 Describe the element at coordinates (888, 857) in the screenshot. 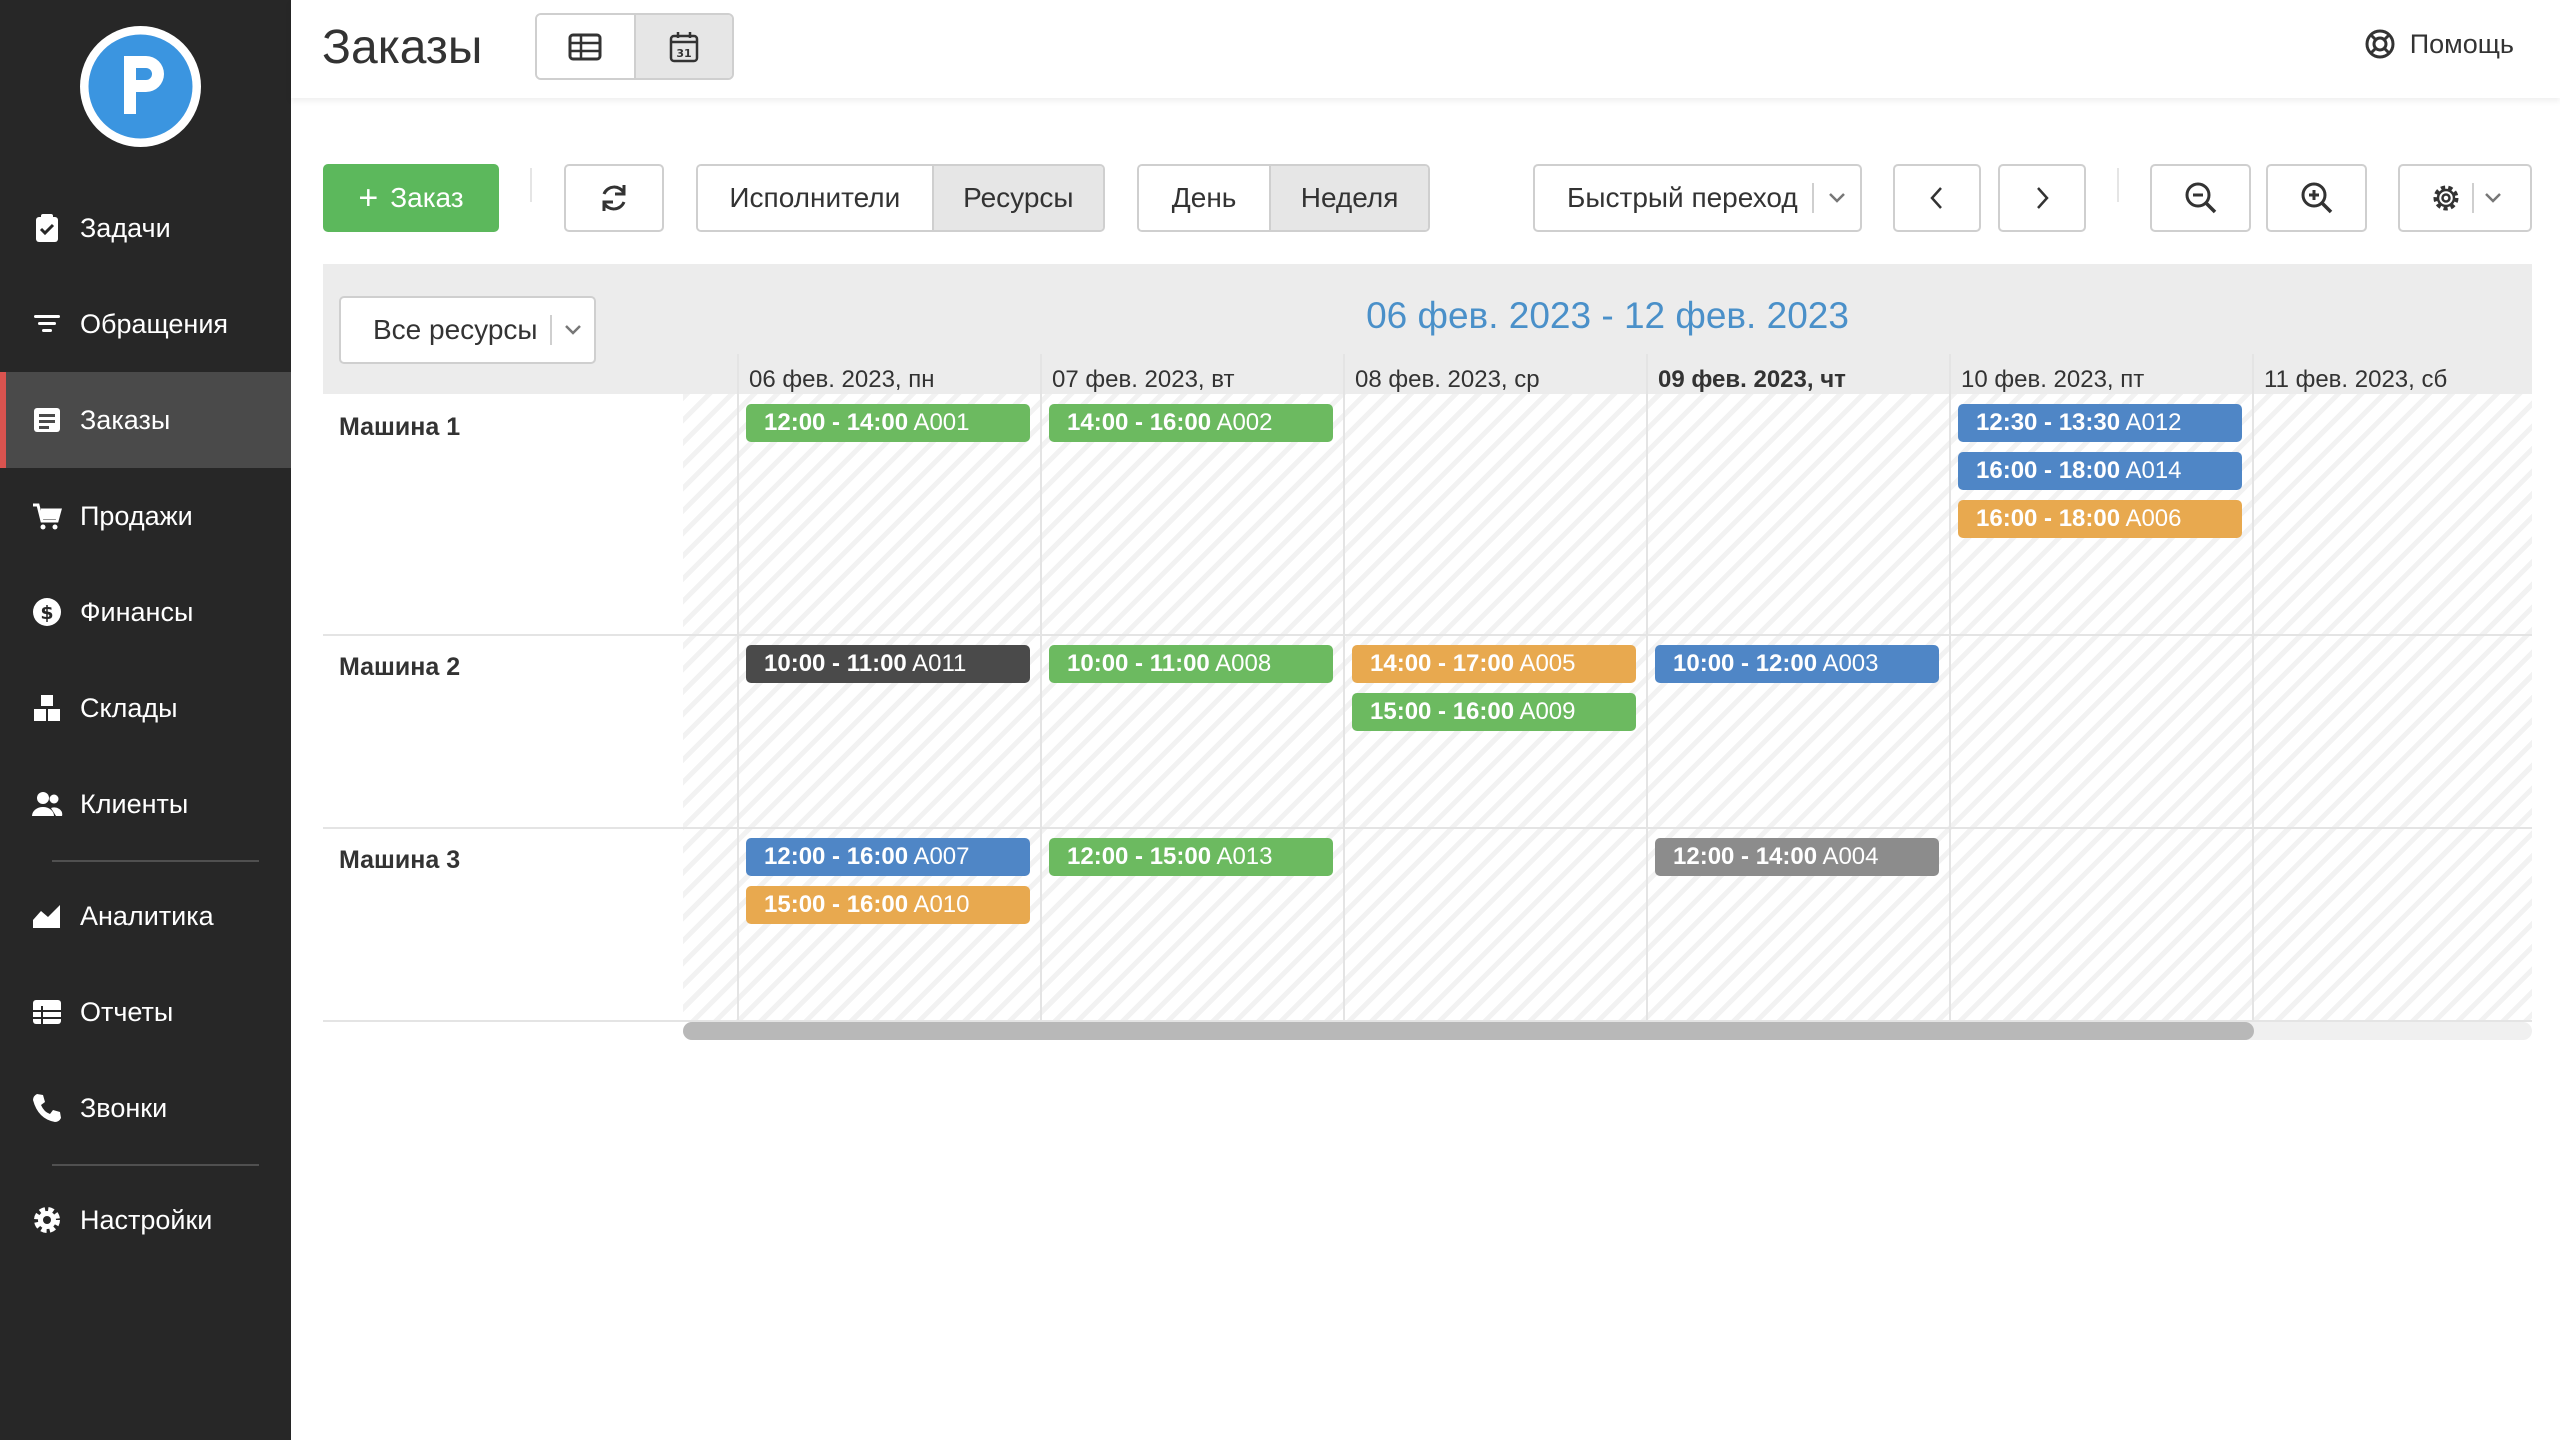

I see `event-card: 12:00 - 16:00 A007` at that location.